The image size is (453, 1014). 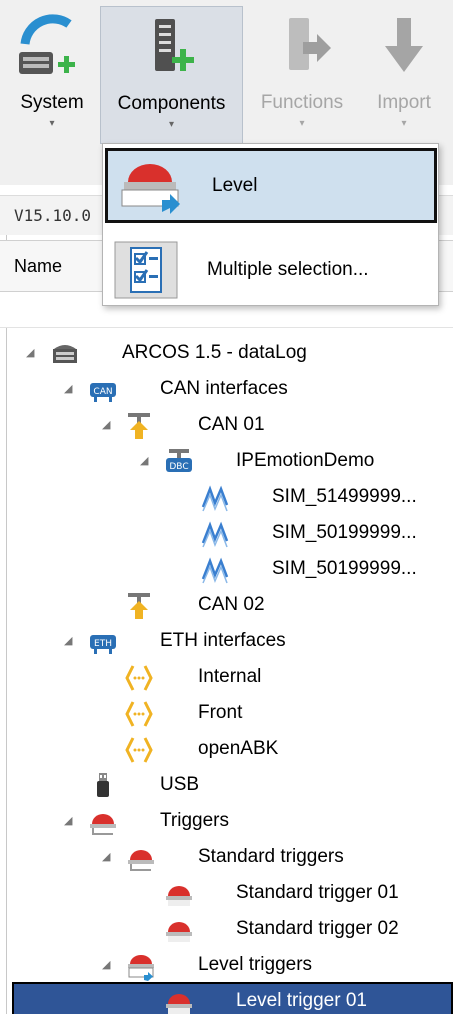 I want to click on tree-node-label: ETH interfaces, so click(x=223, y=640).